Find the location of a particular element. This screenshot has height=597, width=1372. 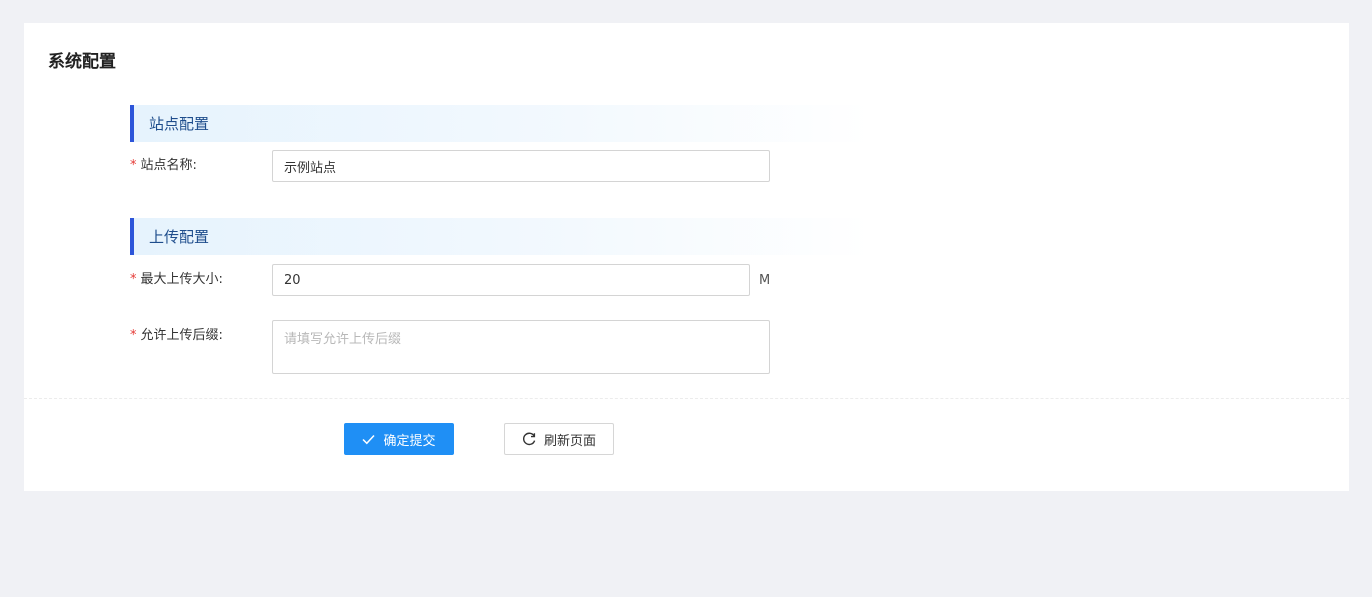

allowed-ext-label: * 允许上传后缀: is located at coordinates (176, 336).